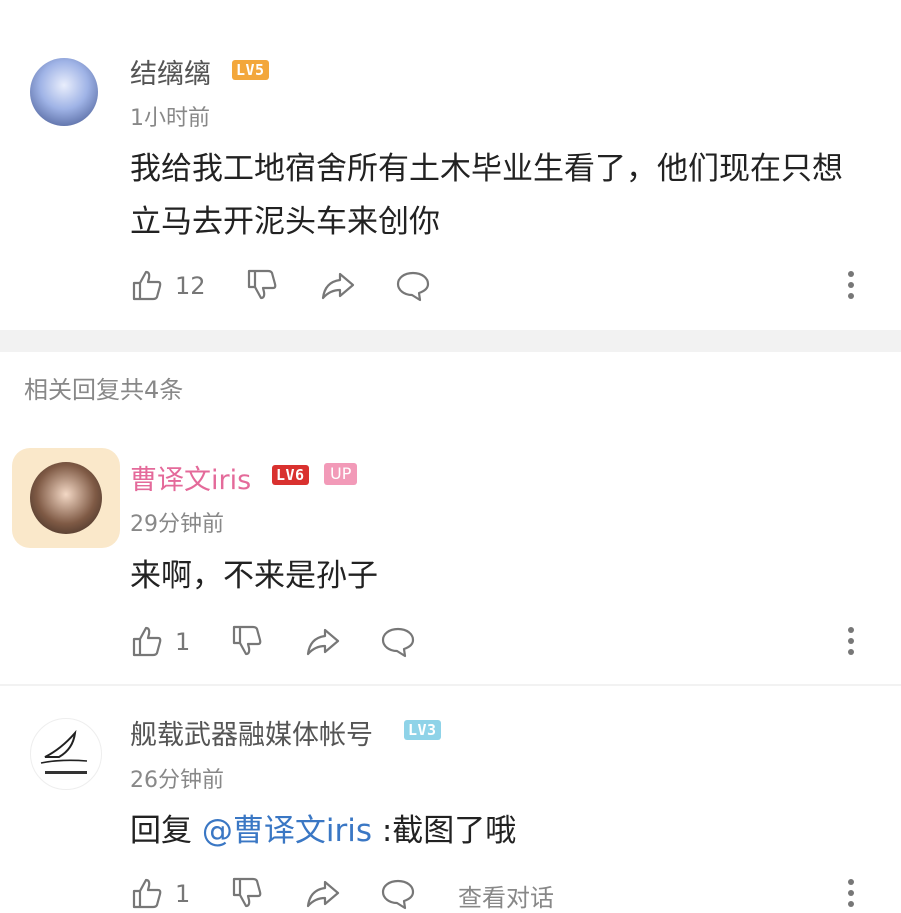  Describe the element at coordinates (341, 474) in the screenshot. I see `up-badge: UP` at that location.